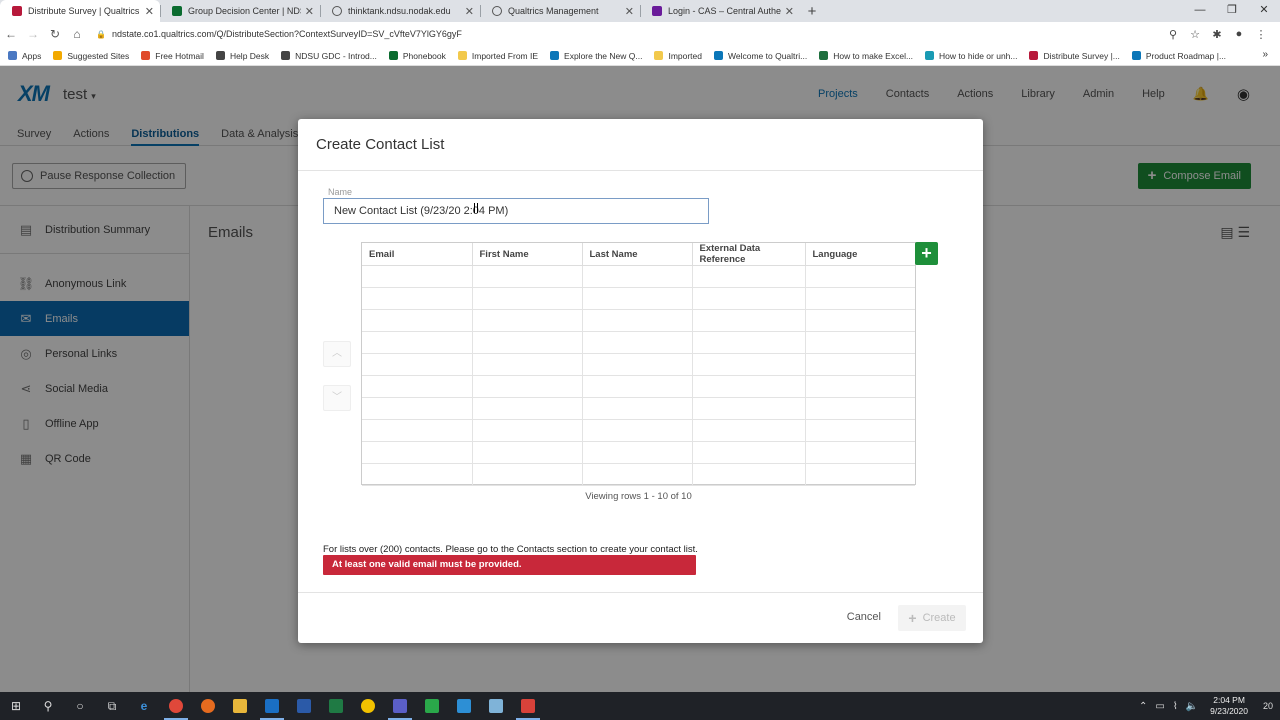  What do you see at coordinates (368, 706) in the screenshot?
I see `sticky-app-icon` at bounding box center [368, 706].